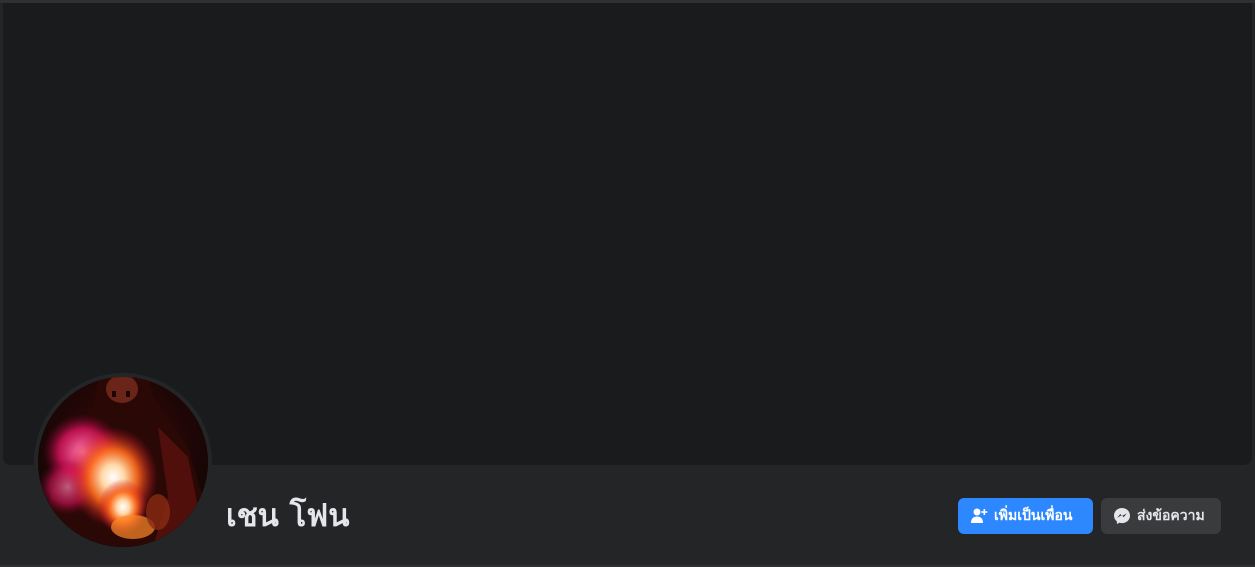 The image size is (1255, 567). What do you see at coordinates (1171, 516) in the screenshot?
I see `send-message-label: ส่งข้อความ` at bounding box center [1171, 516].